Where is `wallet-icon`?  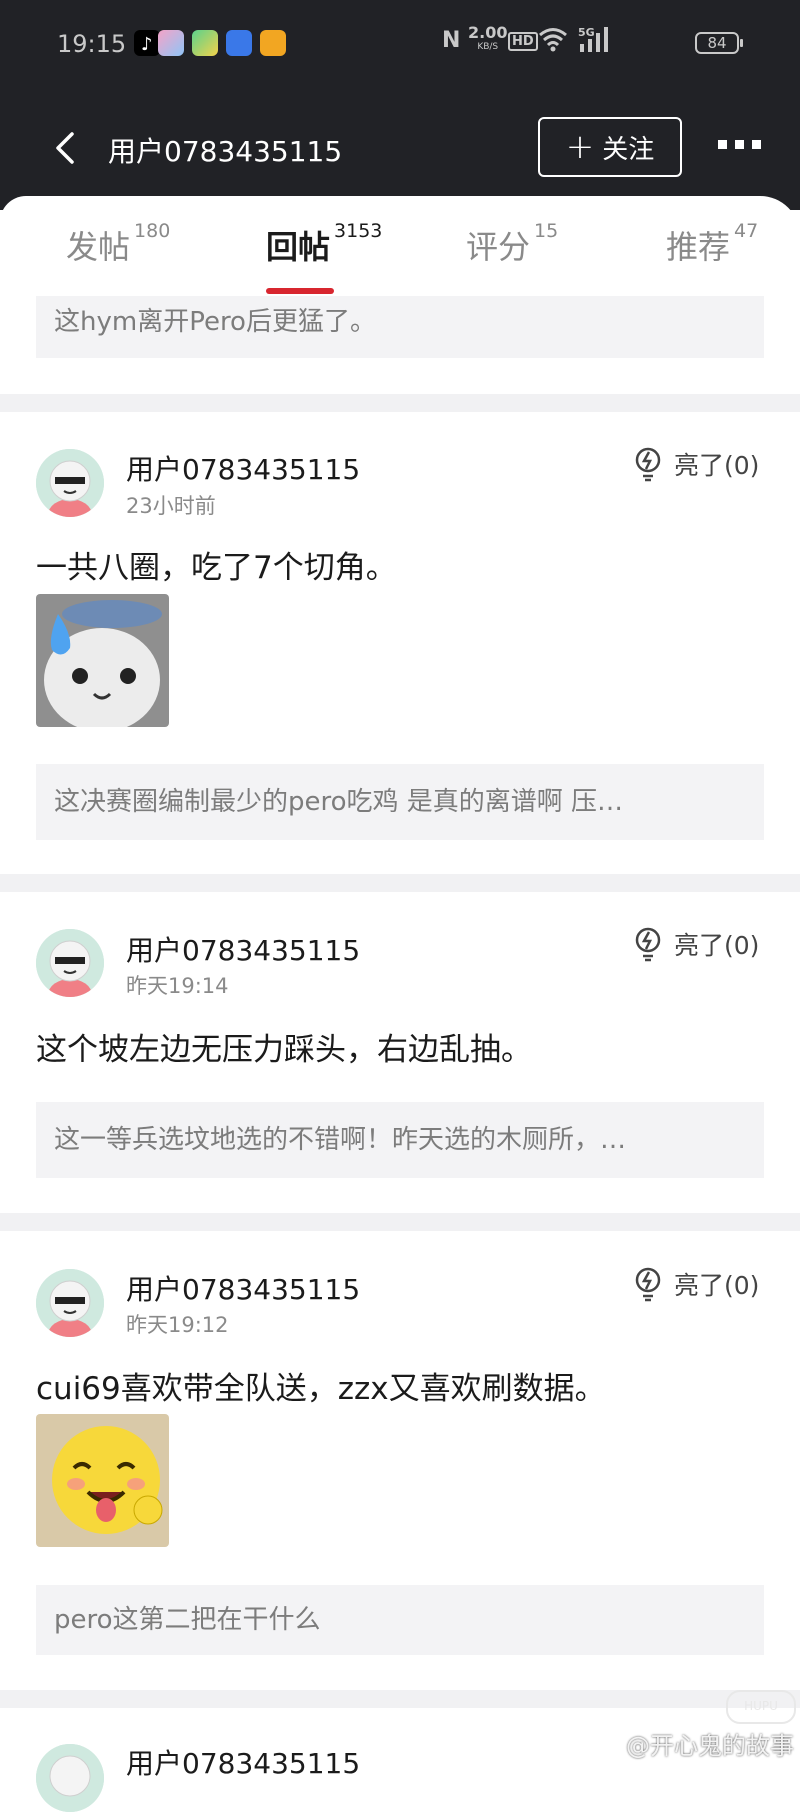
wallet-icon is located at coordinates (205, 43).